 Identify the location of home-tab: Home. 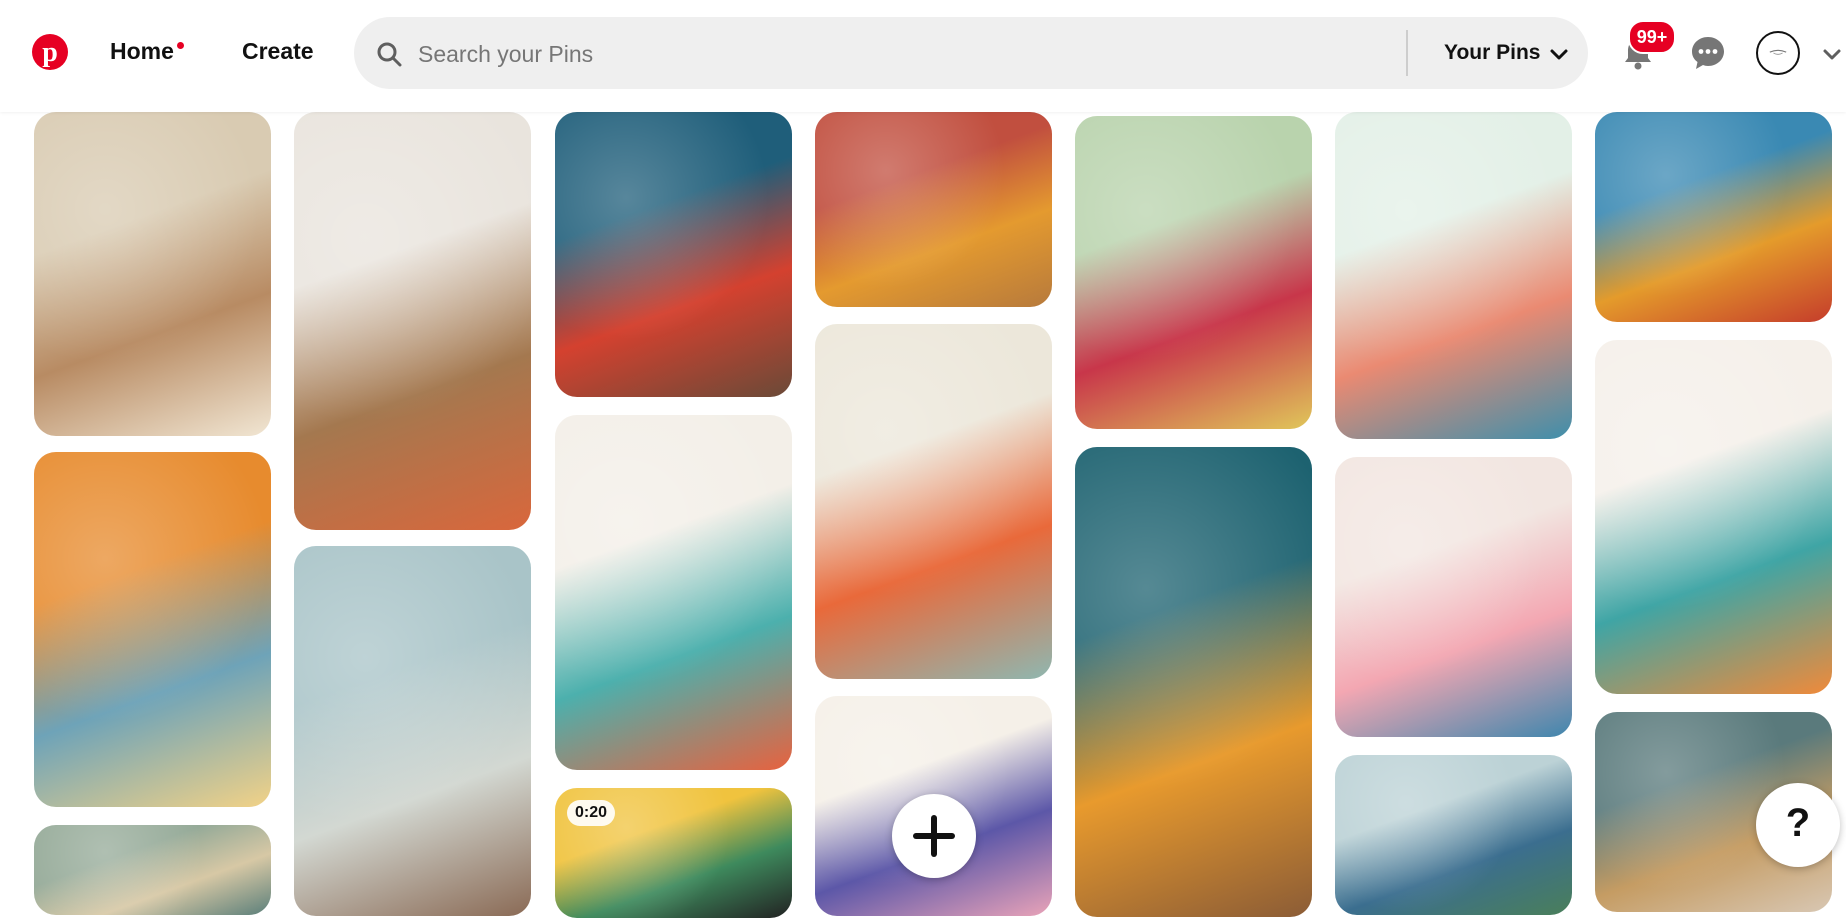
(147, 51).